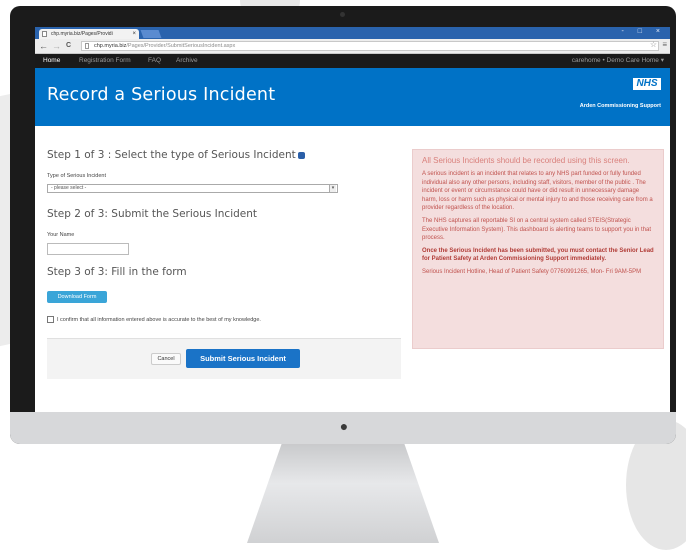  Describe the element at coordinates (77, 176) in the screenshot. I see `type-label: Type of Serious Incident` at that location.